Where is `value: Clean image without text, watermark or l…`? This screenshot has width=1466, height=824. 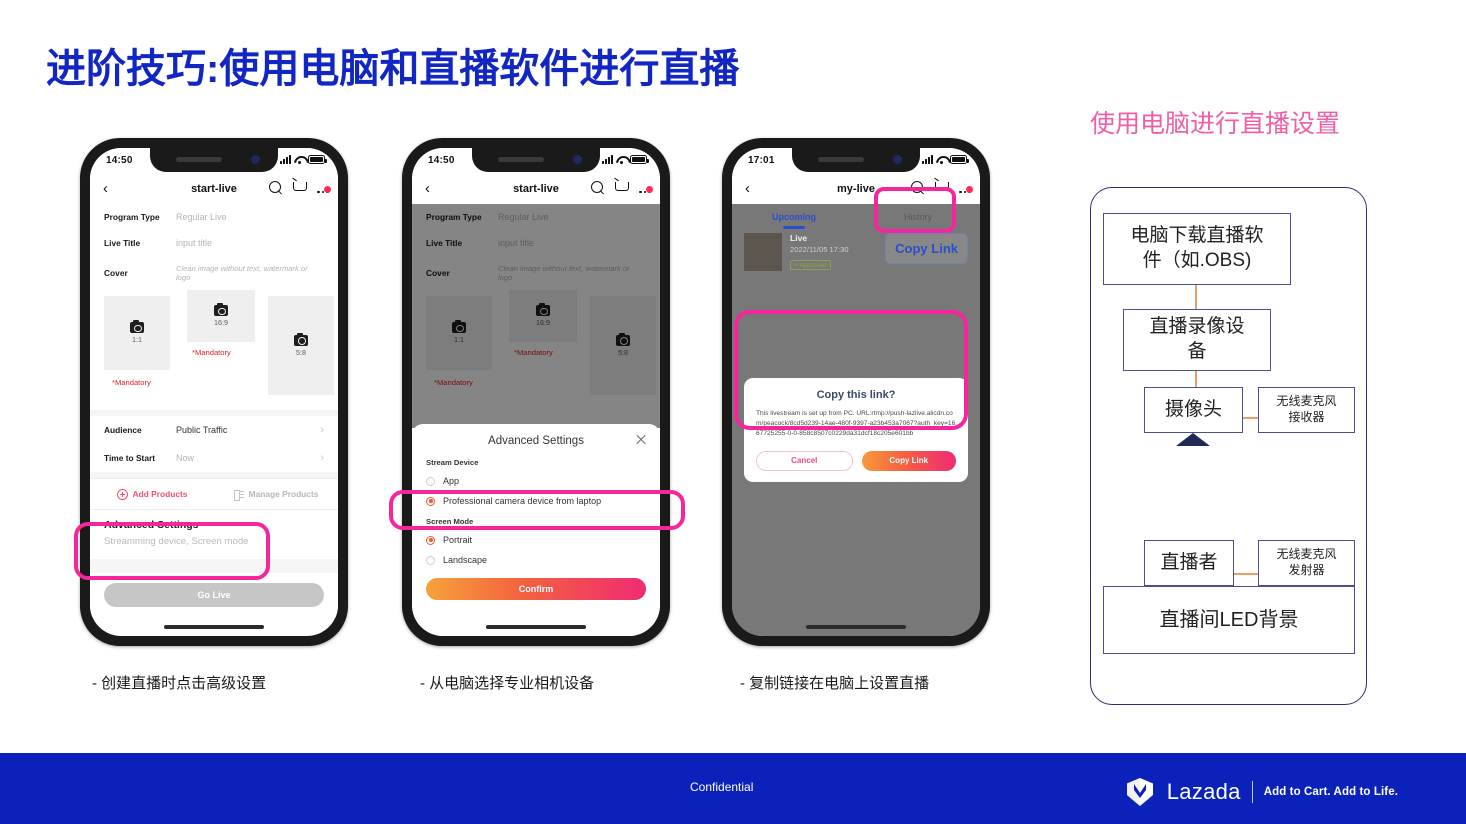 value: Clean image without text, watermark or l… is located at coordinates (242, 273).